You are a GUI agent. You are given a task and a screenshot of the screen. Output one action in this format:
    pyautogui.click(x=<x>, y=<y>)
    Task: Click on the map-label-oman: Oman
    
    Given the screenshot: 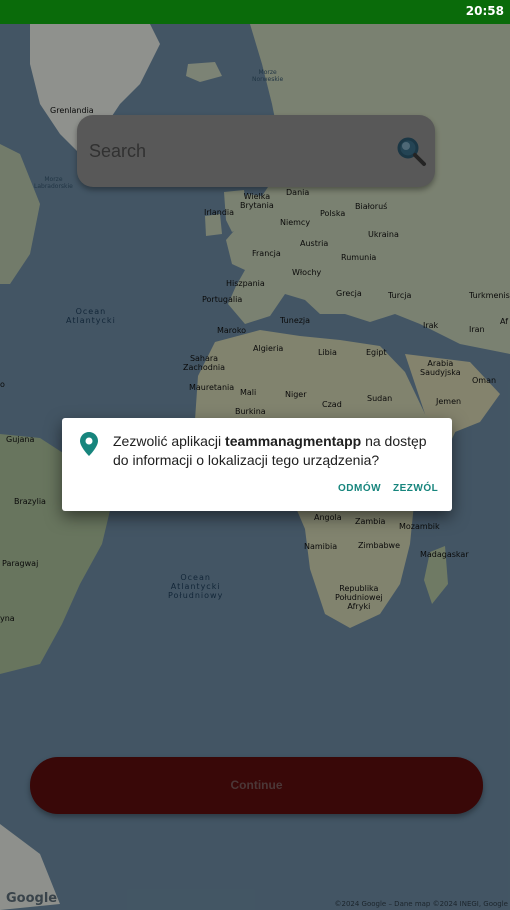 What is the action you would take?
    pyautogui.click(x=484, y=380)
    